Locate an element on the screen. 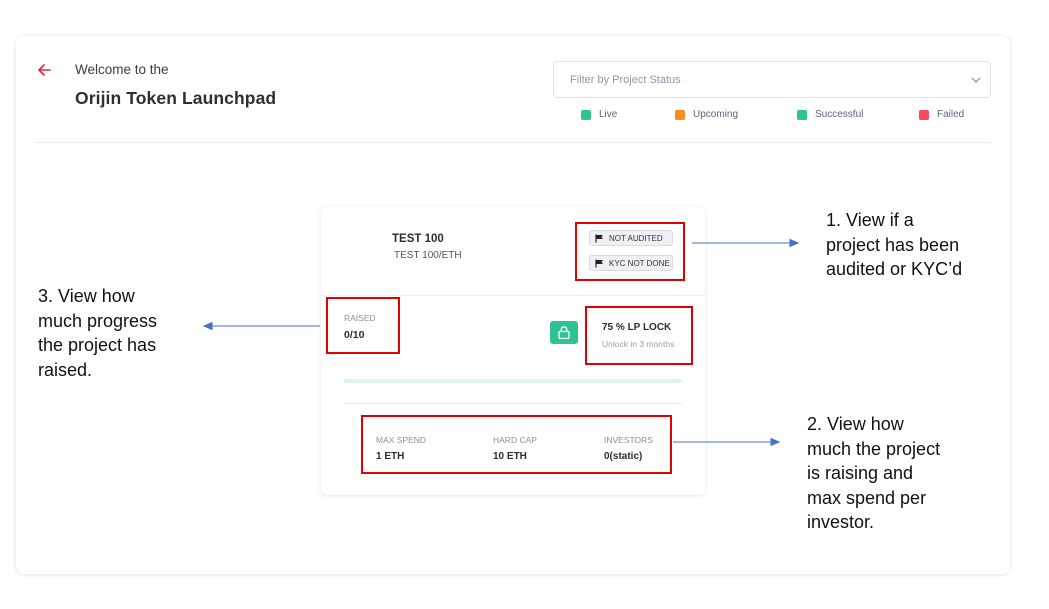 Image resolution: width=1049 pixels, height=609 pixels. annotation-line: investor. is located at coordinates (841, 522).